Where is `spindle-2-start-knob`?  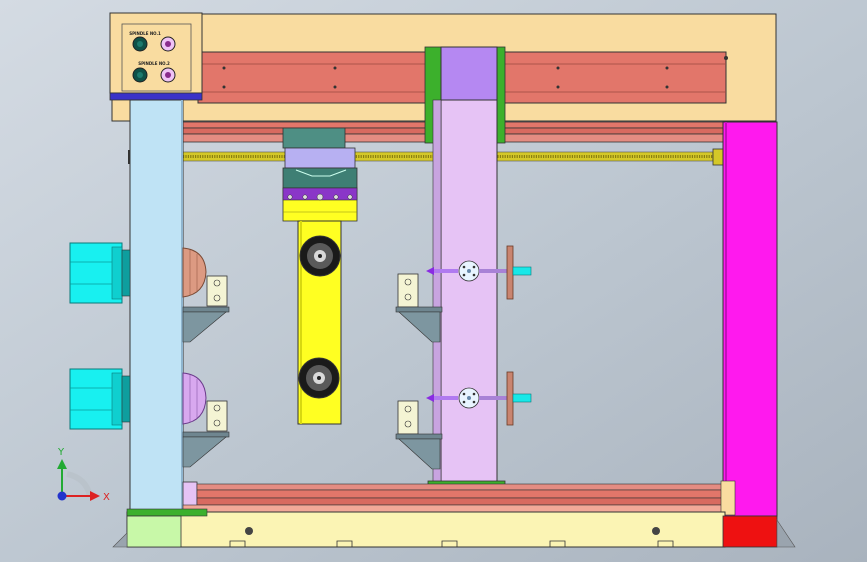 spindle-2-start-knob is located at coordinates (140, 75).